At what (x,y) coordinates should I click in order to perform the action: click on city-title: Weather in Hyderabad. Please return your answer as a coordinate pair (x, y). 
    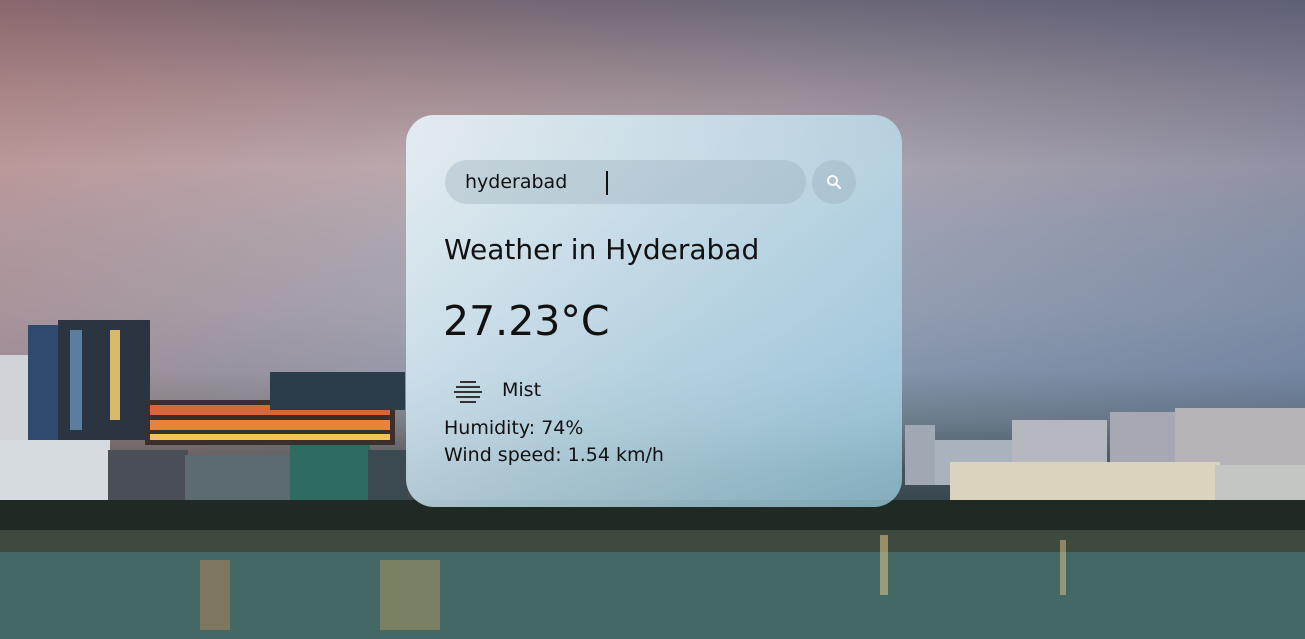
    Looking at the image, I should click on (602, 249).